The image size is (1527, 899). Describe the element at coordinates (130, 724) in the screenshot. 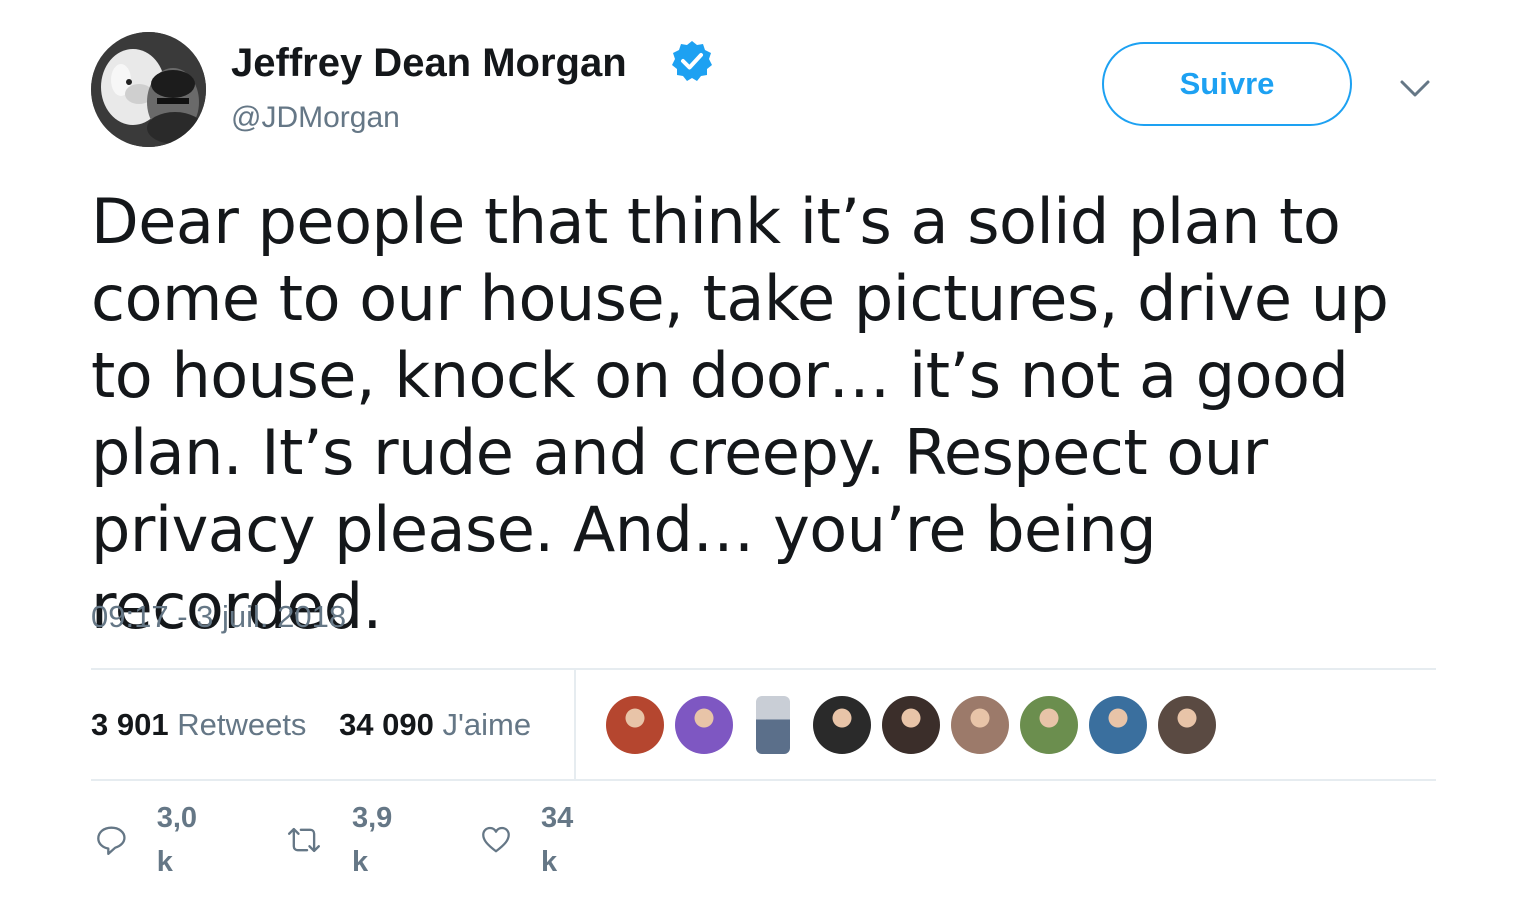

I see `retweets-count: 3 901` at that location.